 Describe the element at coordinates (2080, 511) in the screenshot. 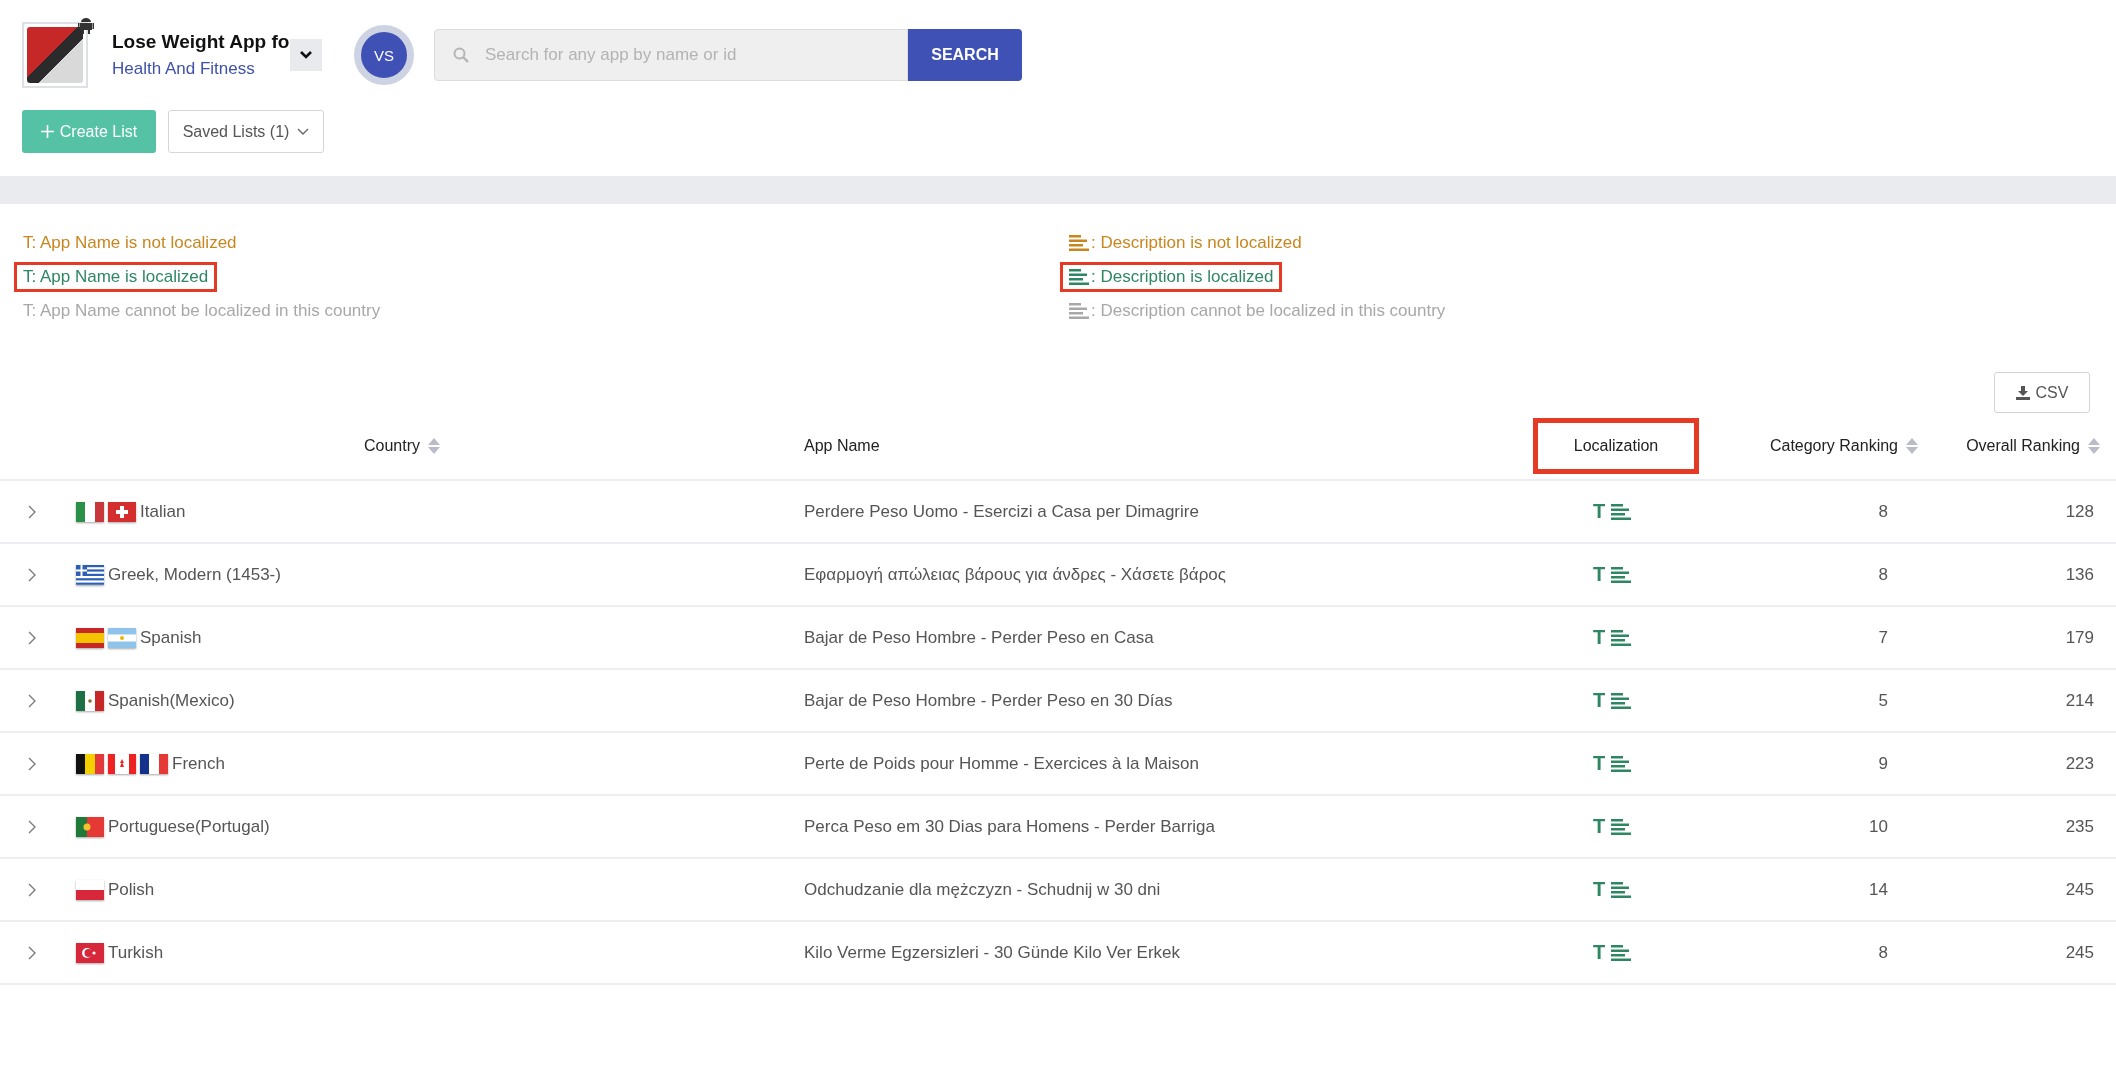

I see `overall-ranking: 128` at that location.